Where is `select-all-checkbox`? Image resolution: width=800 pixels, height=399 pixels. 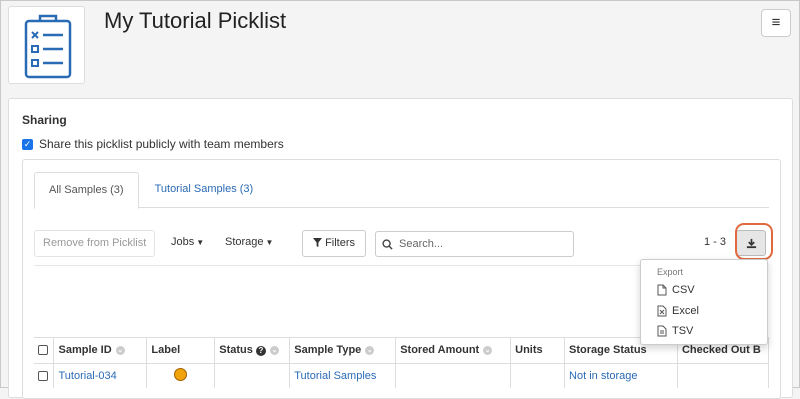 select-all-checkbox is located at coordinates (43, 350).